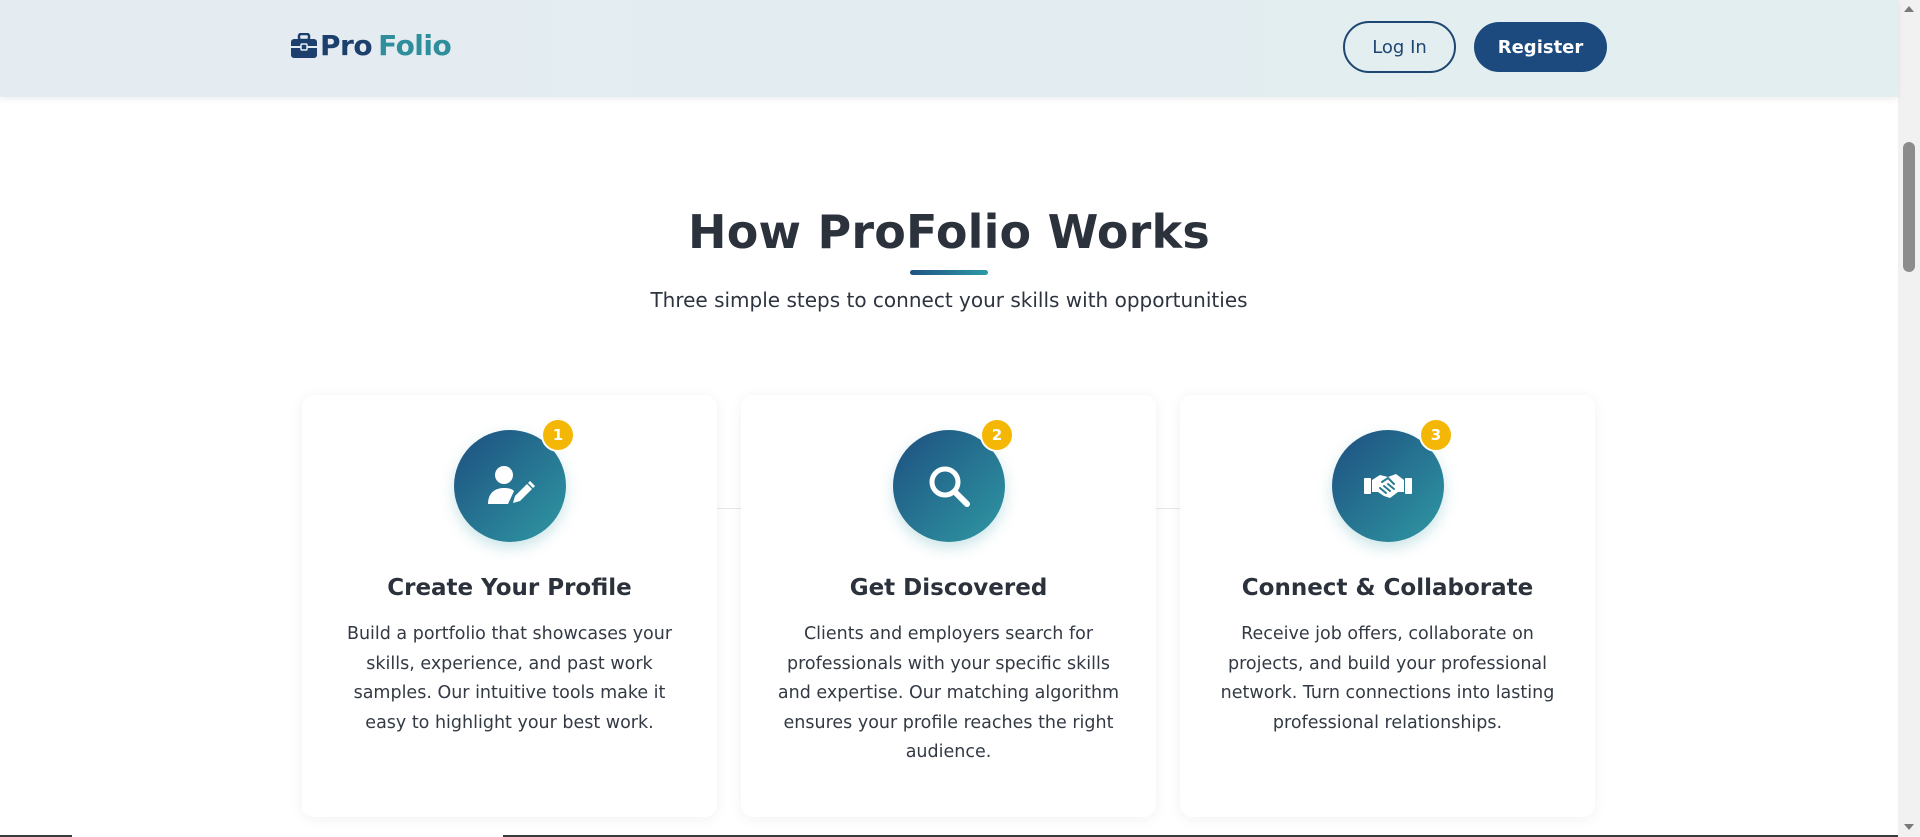  Describe the element at coordinates (509, 588) in the screenshot. I see `step-title: Create Your Profile` at that location.